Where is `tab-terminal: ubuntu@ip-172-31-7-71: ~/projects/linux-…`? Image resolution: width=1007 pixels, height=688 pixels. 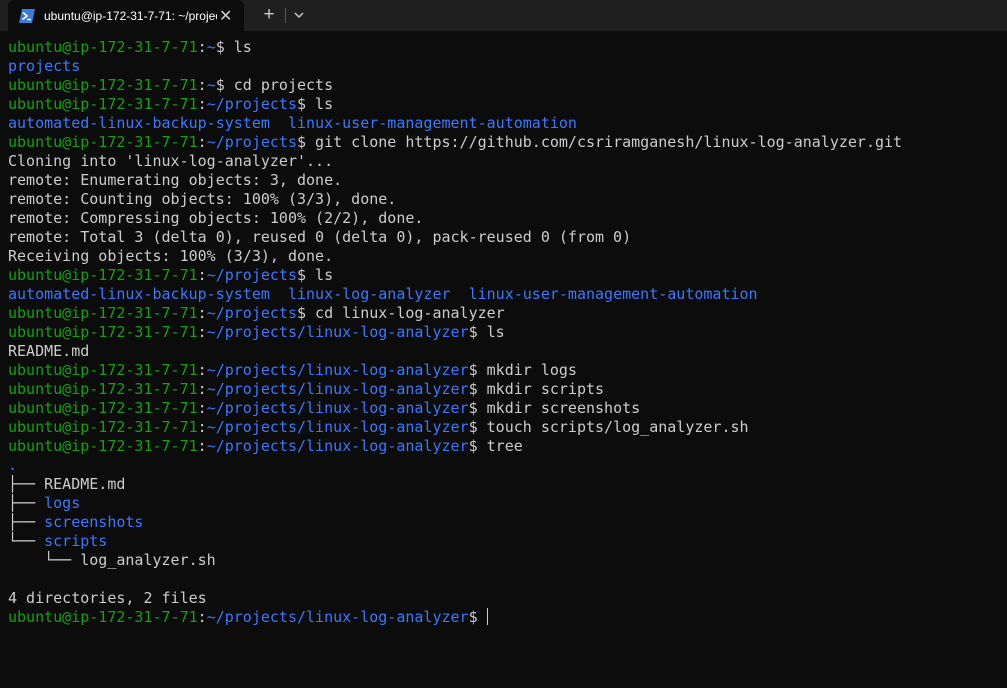 tab-terminal: ubuntu@ip-172-31-7-71: ~/projects/linux-… is located at coordinates (126, 15).